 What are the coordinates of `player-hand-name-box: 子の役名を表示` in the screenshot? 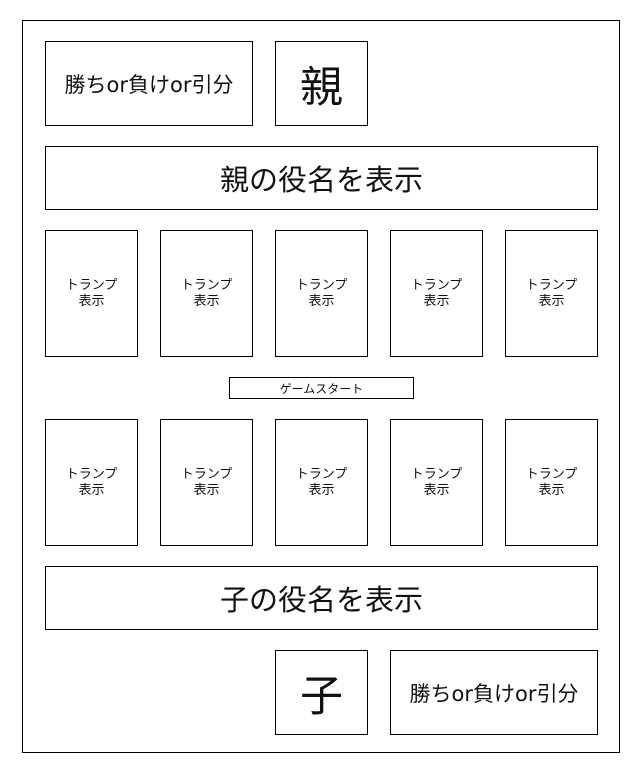 It's located at (321, 598).